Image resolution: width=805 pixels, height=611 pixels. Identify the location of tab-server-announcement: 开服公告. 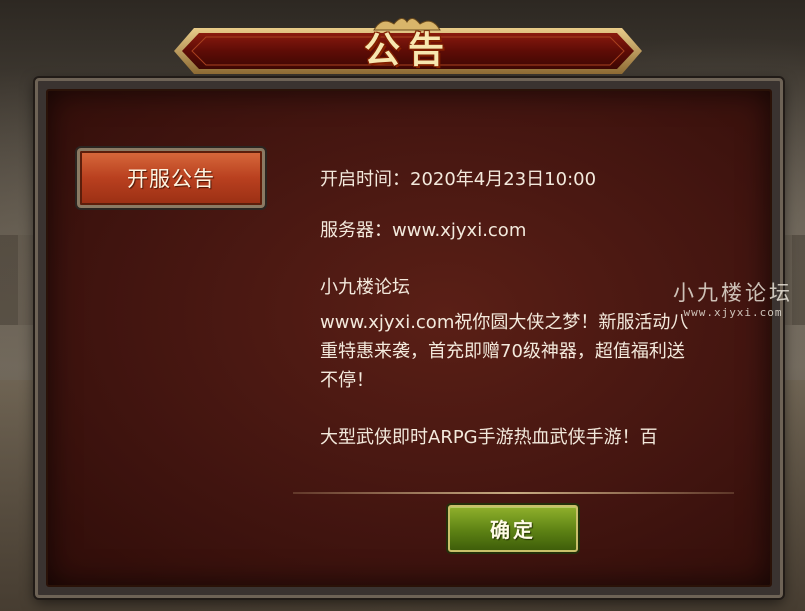
(171, 178).